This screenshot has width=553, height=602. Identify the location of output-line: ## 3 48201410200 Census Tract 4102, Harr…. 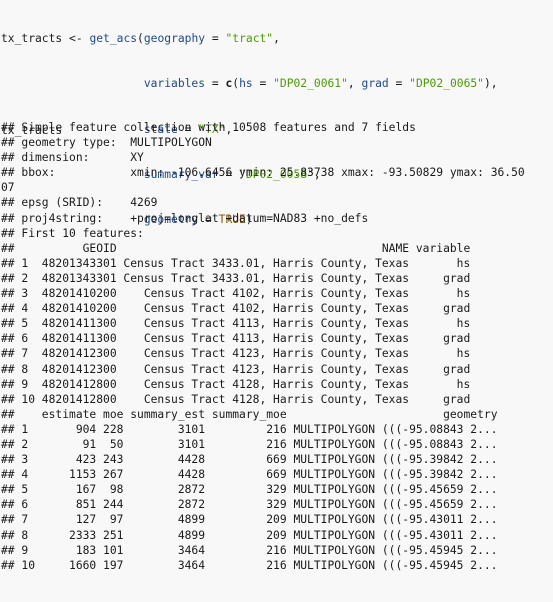
(236, 294).